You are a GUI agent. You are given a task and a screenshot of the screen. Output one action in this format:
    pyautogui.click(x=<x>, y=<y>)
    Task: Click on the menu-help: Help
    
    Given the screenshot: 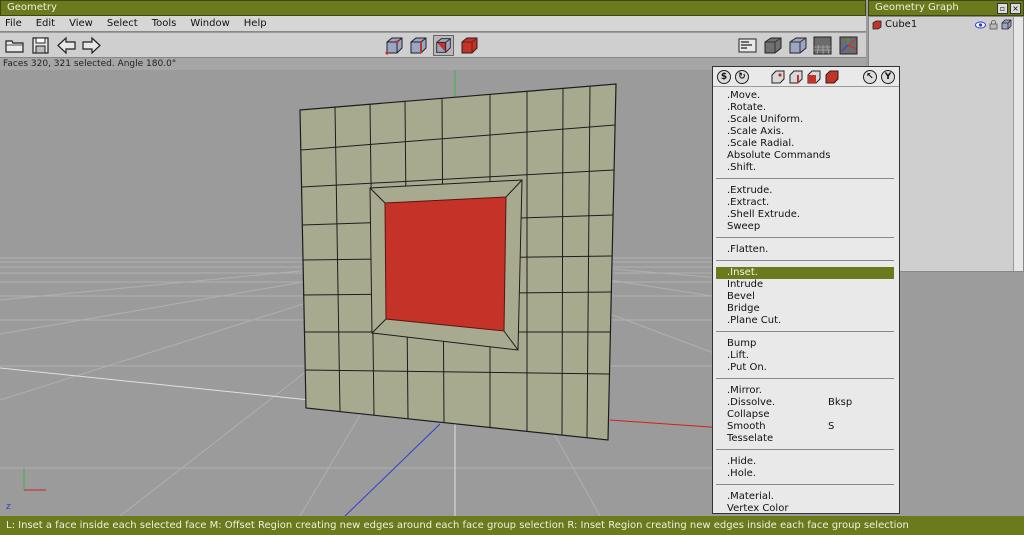 What is the action you would take?
    pyautogui.click(x=257, y=23)
    